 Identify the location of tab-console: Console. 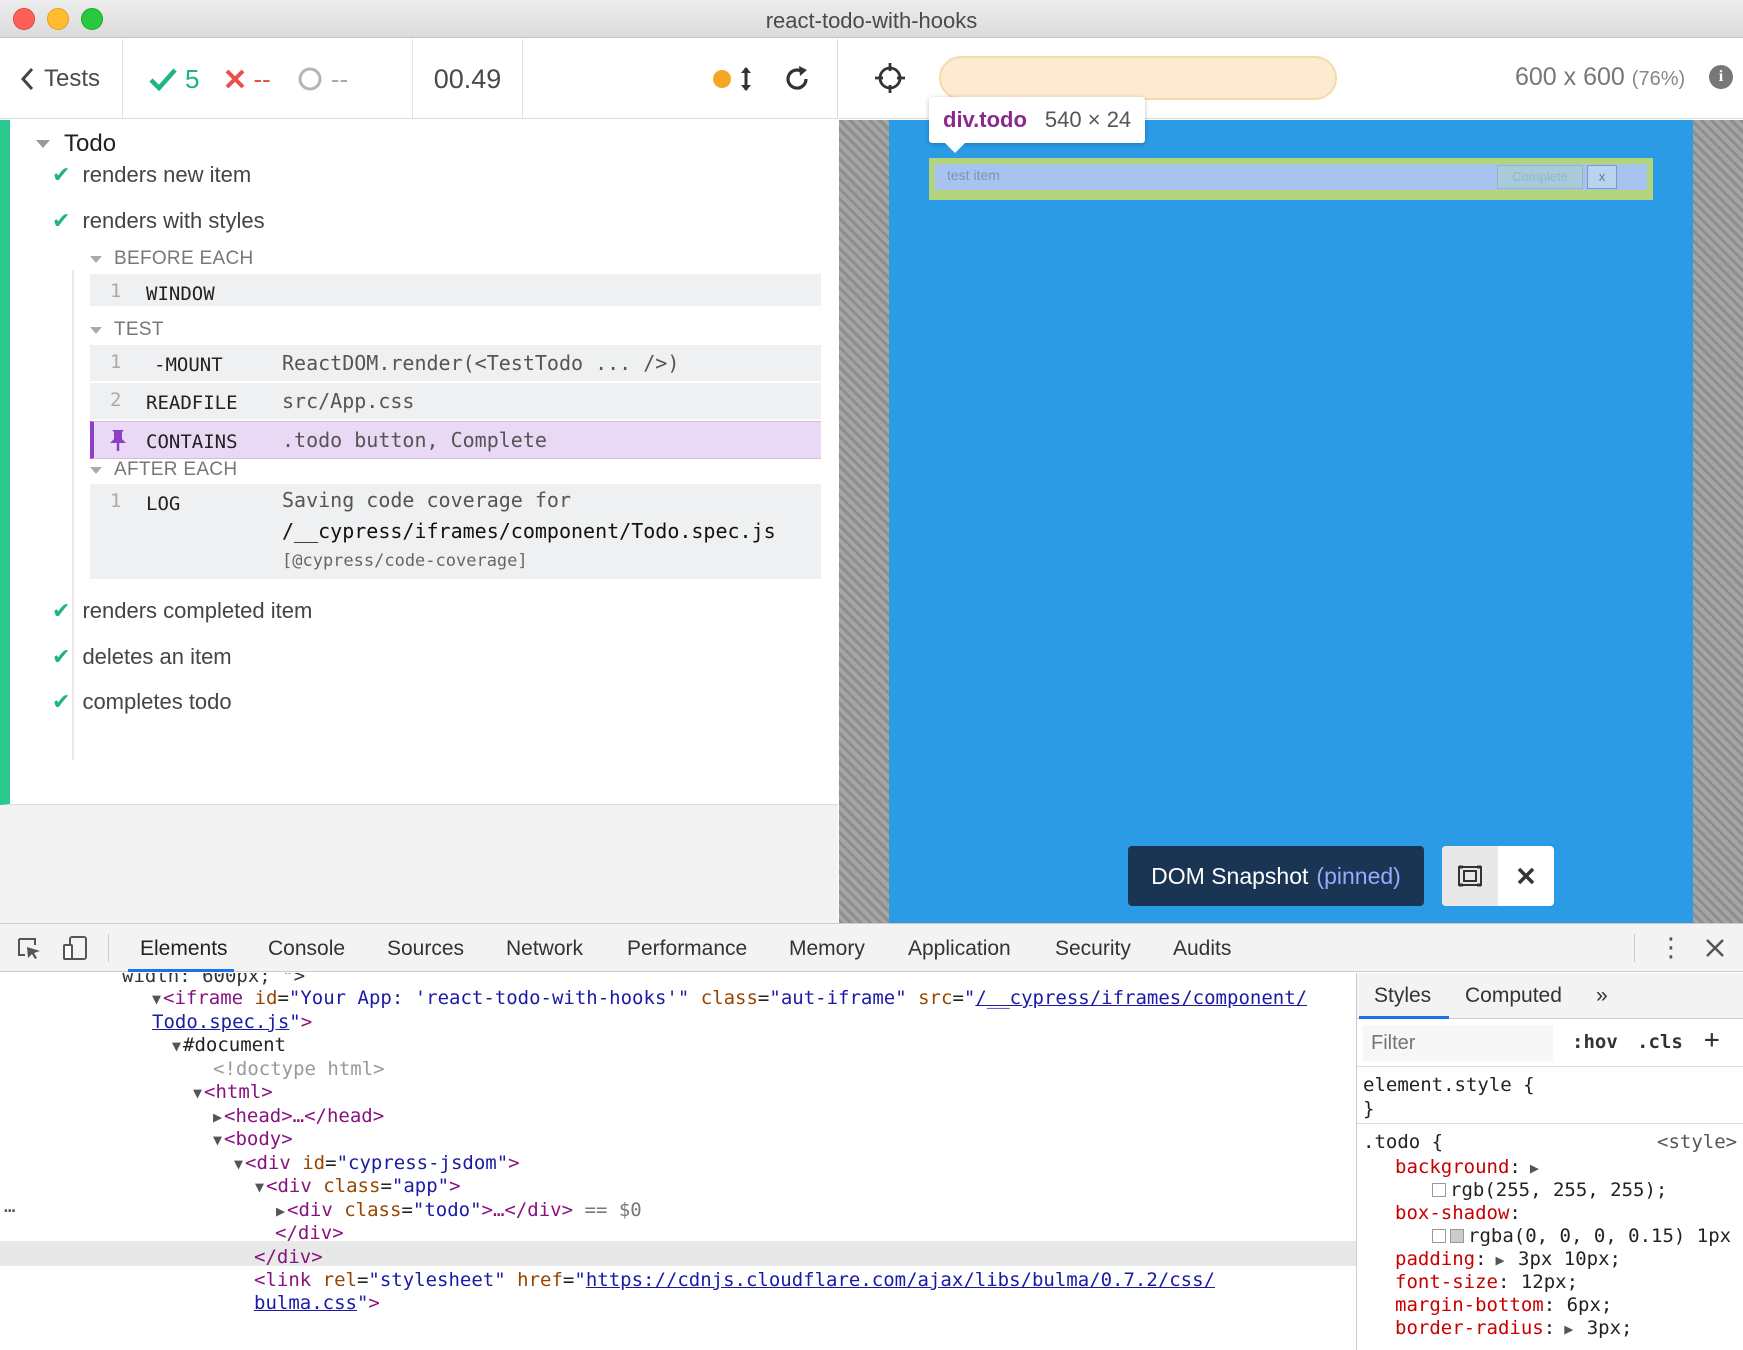
(306, 949).